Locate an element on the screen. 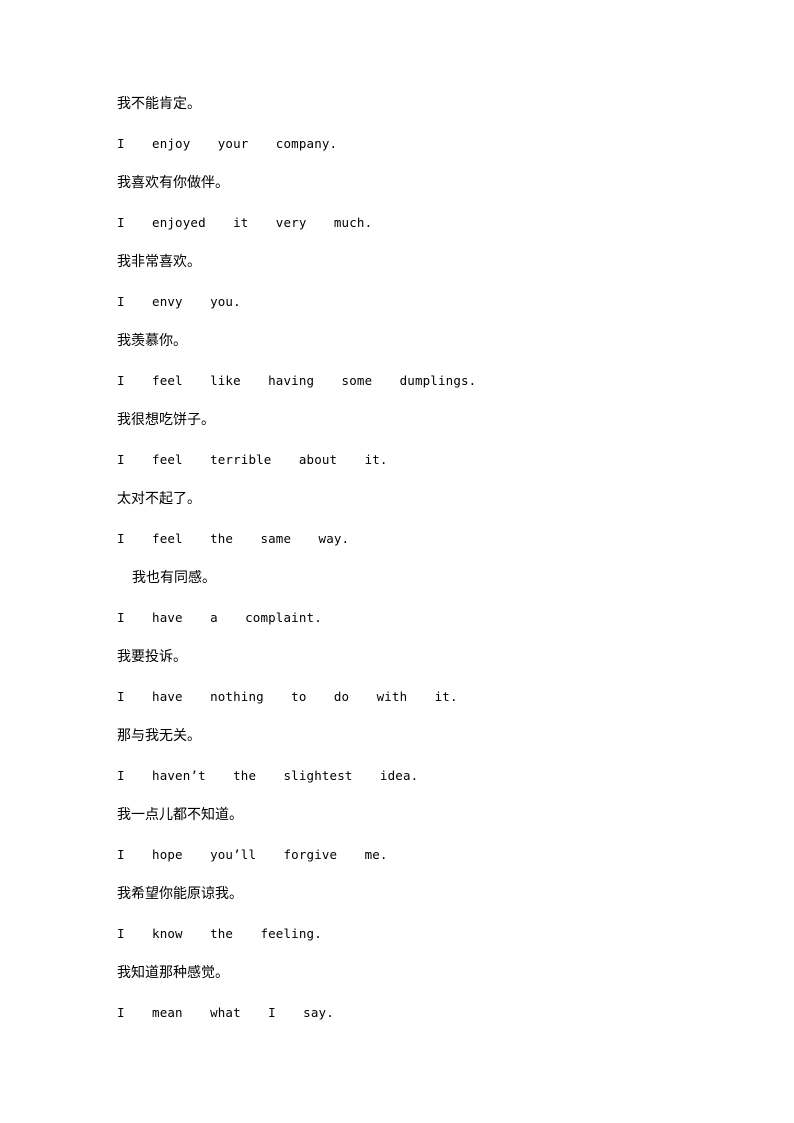  sentence-line-chinese: 那与我无关。 is located at coordinates (159, 736).